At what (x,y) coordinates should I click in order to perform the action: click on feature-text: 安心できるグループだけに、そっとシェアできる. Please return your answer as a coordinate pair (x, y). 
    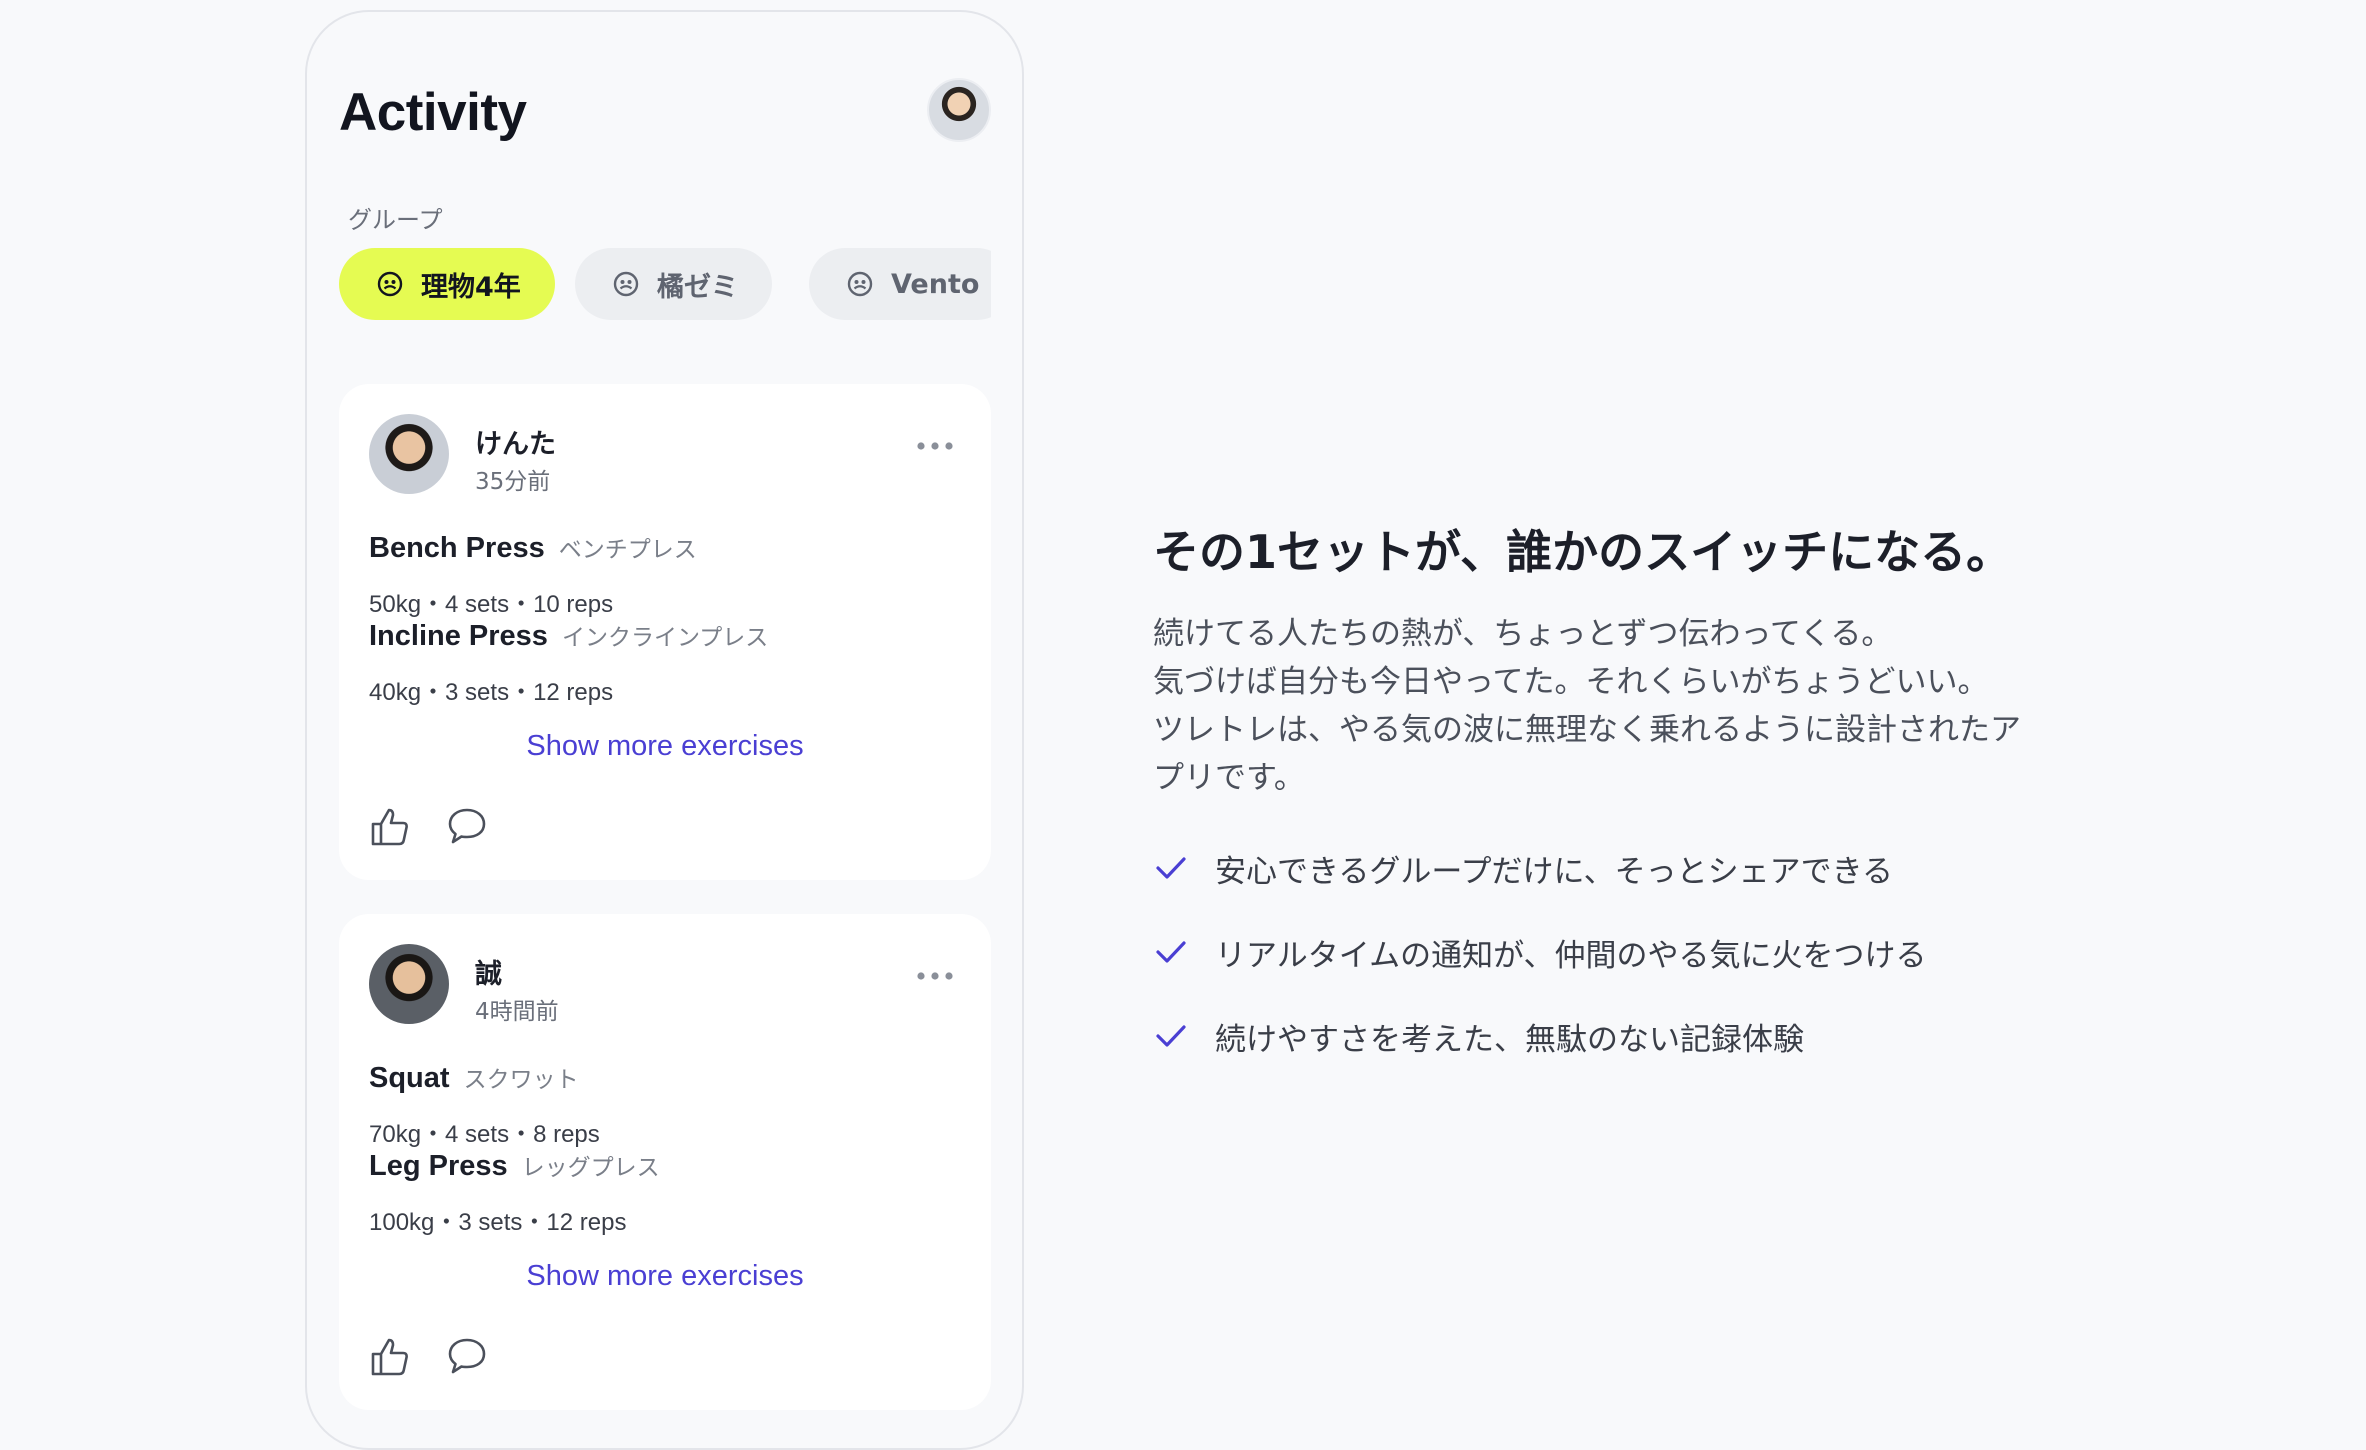
    Looking at the image, I should click on (1554, 871).